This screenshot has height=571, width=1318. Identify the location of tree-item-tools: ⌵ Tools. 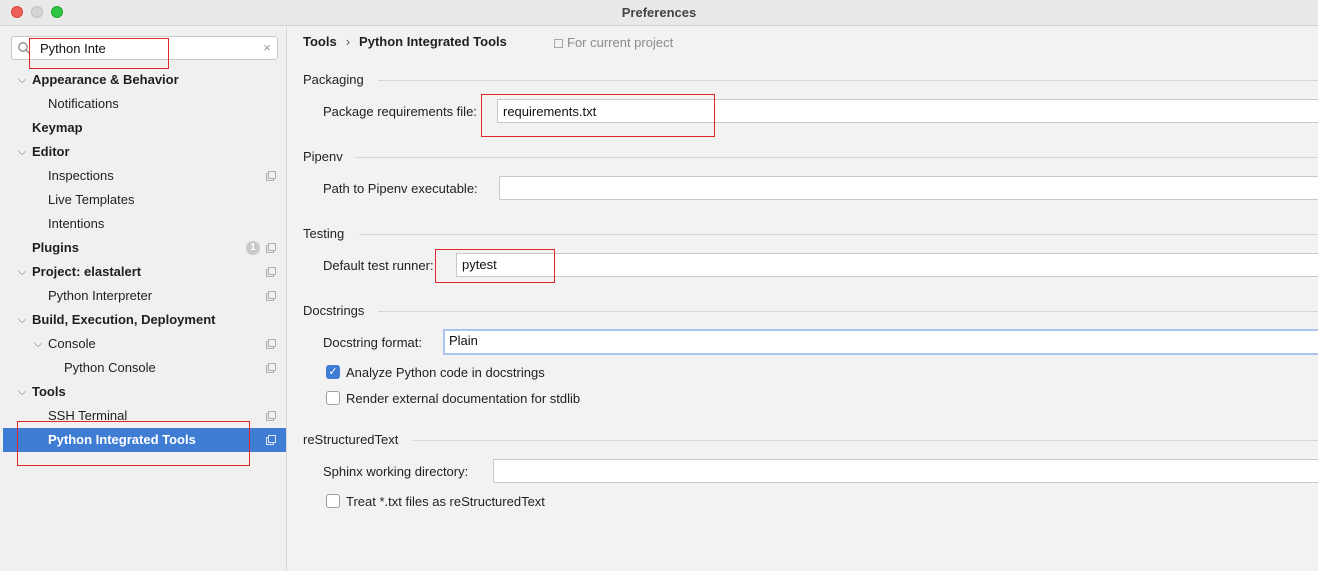
(144, 392).